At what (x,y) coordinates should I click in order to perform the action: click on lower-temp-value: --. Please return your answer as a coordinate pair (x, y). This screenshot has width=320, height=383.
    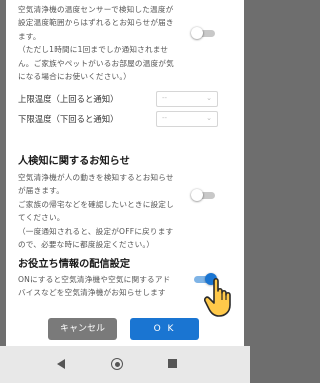
    Looking at the image, I should click on (165, 118).